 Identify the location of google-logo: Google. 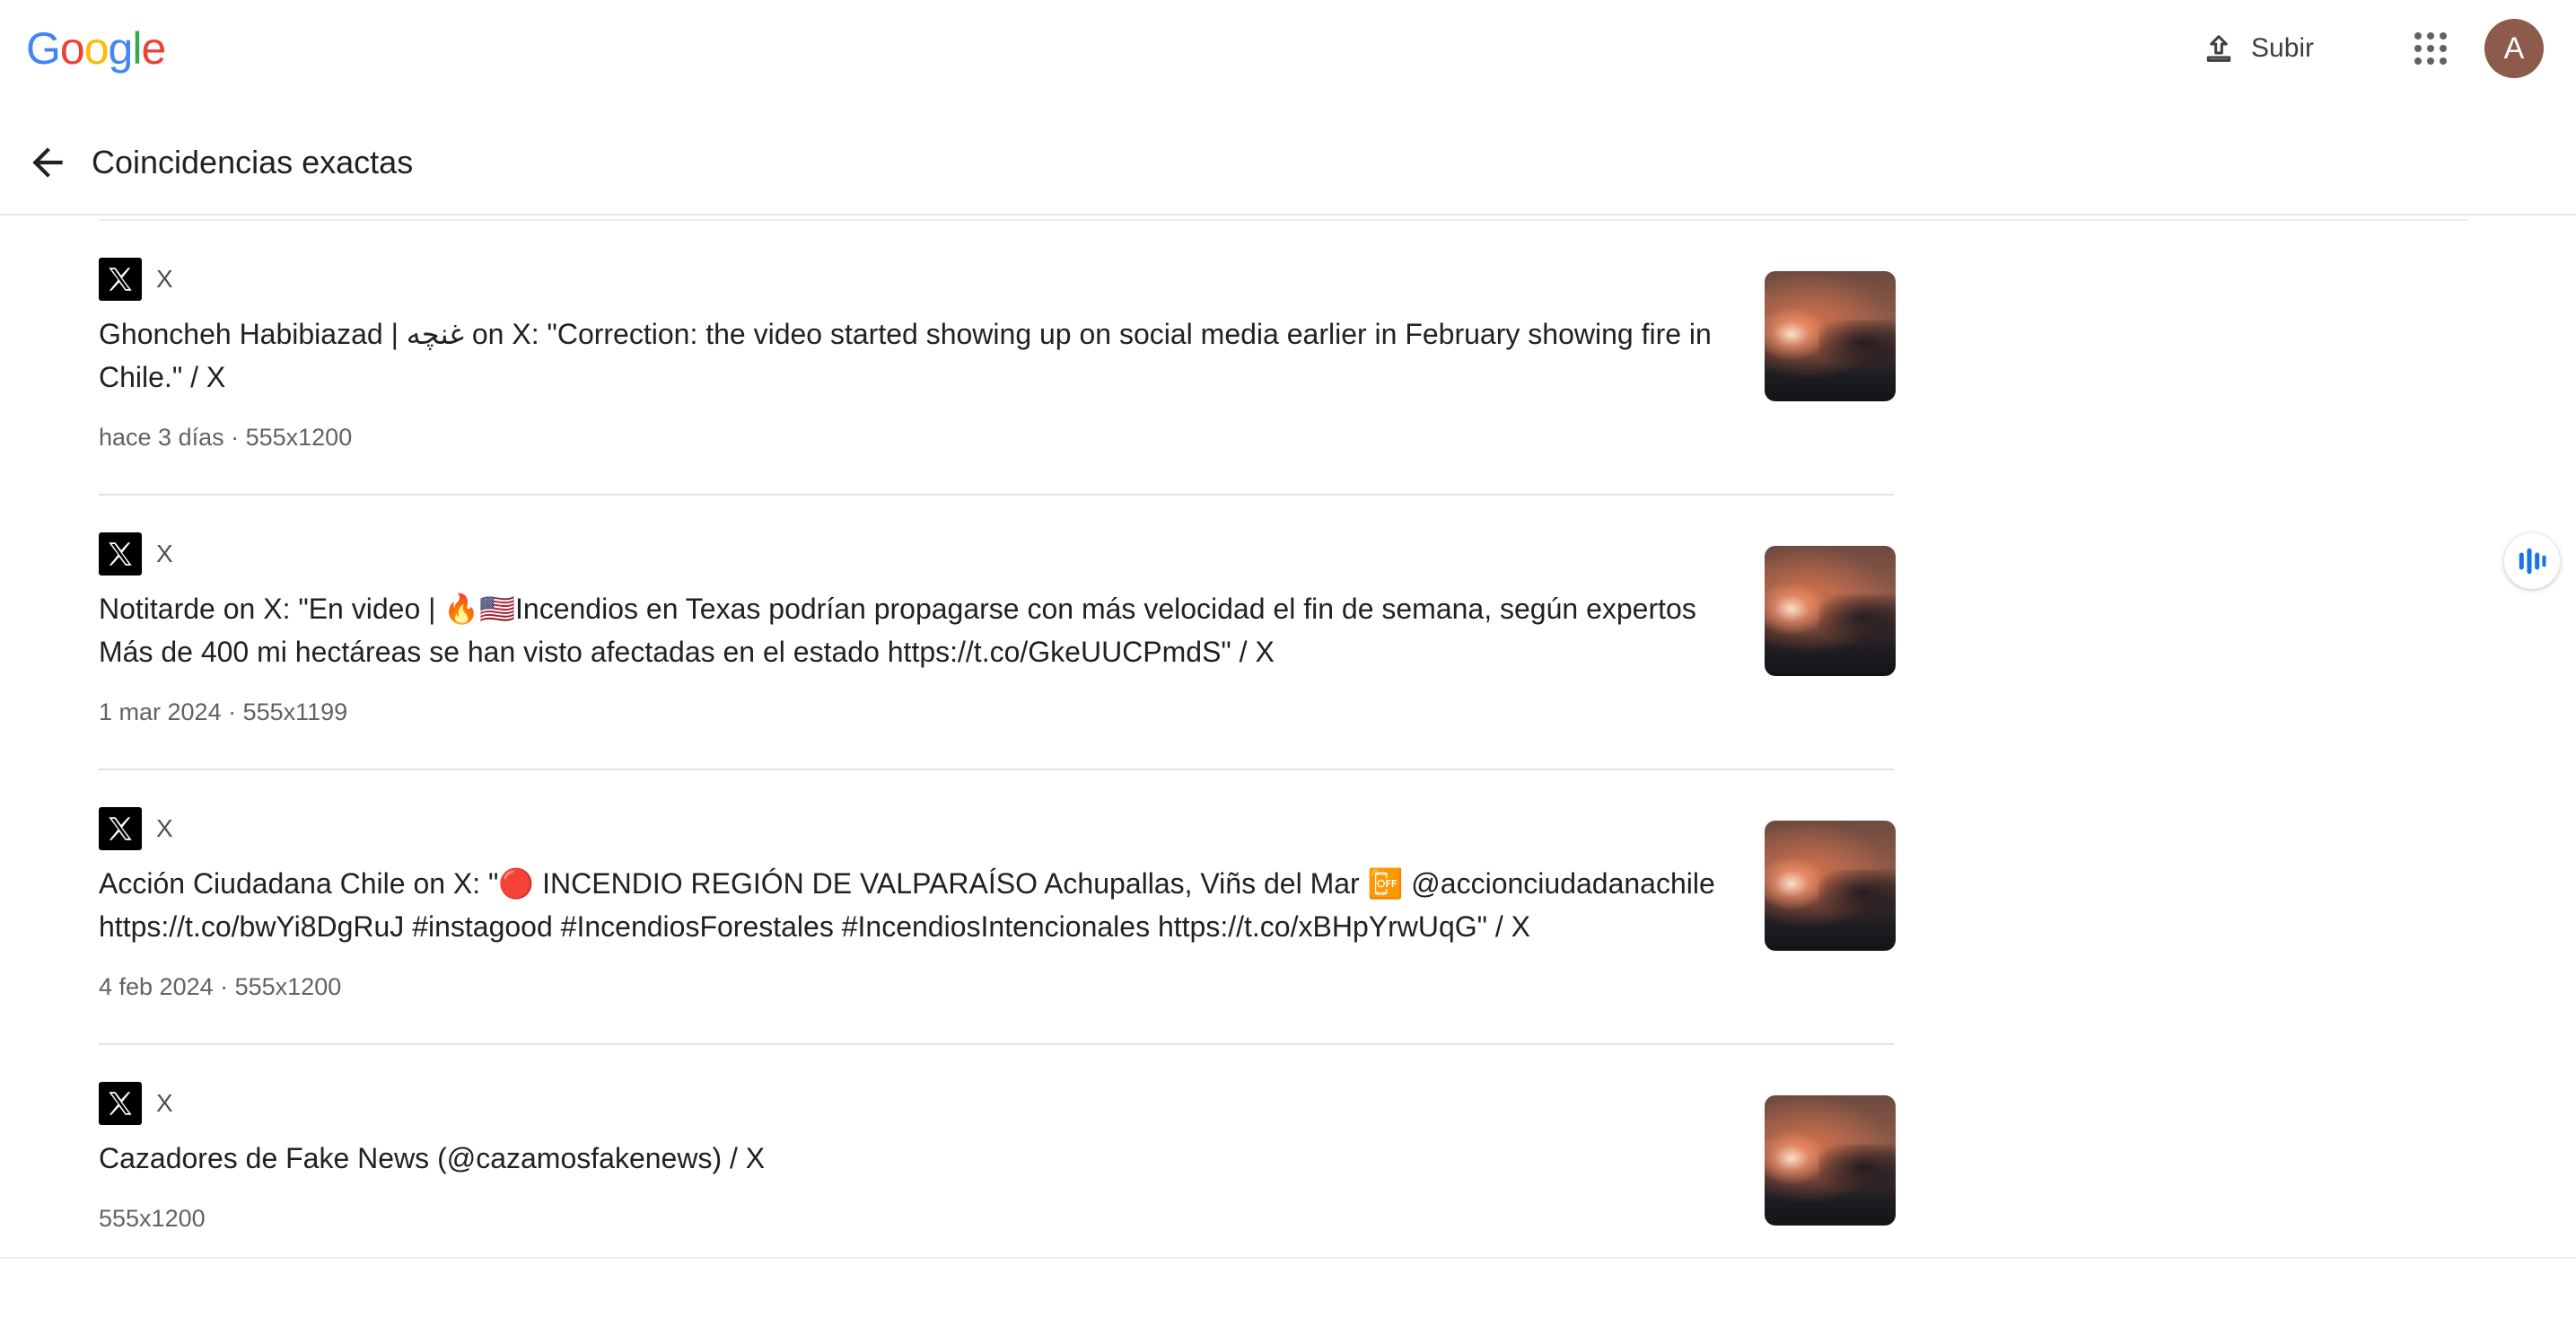
(96, 49).